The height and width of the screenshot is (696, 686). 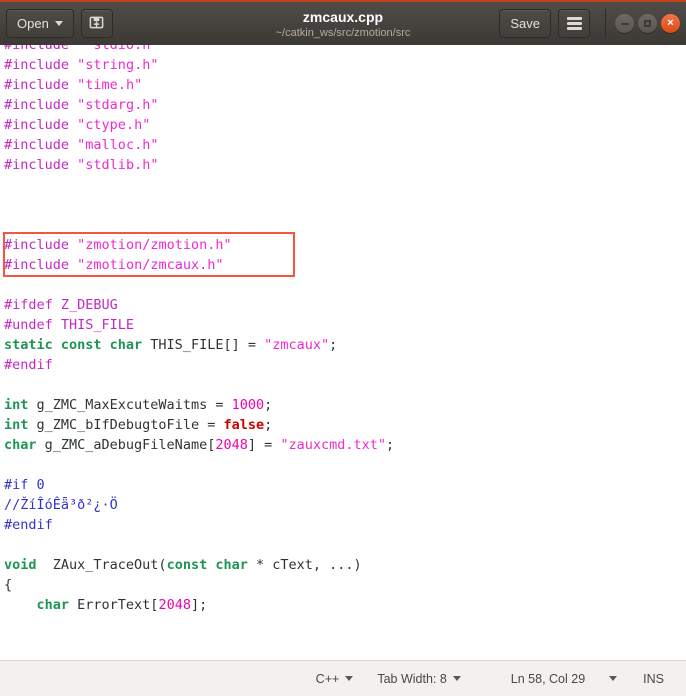 I want to click on code-token: ] =, so click(x=264, y=445).